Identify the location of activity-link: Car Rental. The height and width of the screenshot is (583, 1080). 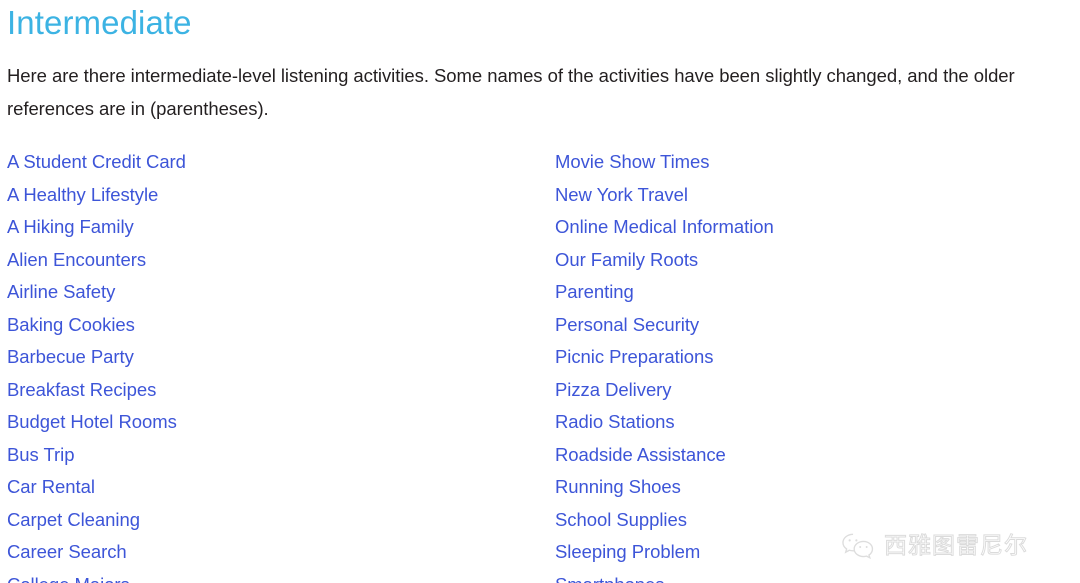
(51, 486).